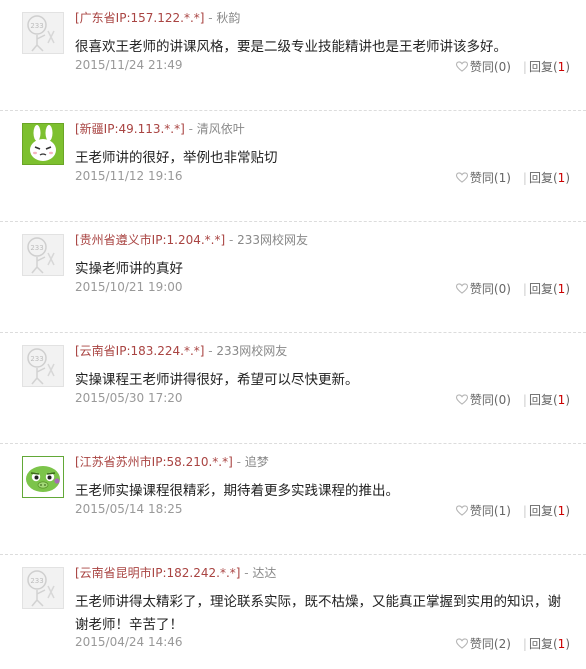 This screenshot has height=669, width=586. Describe the element at coordinates (140, 351) in the screenshot. I see `ip-location: [云南省IP:183.224.*.*]` at that location.